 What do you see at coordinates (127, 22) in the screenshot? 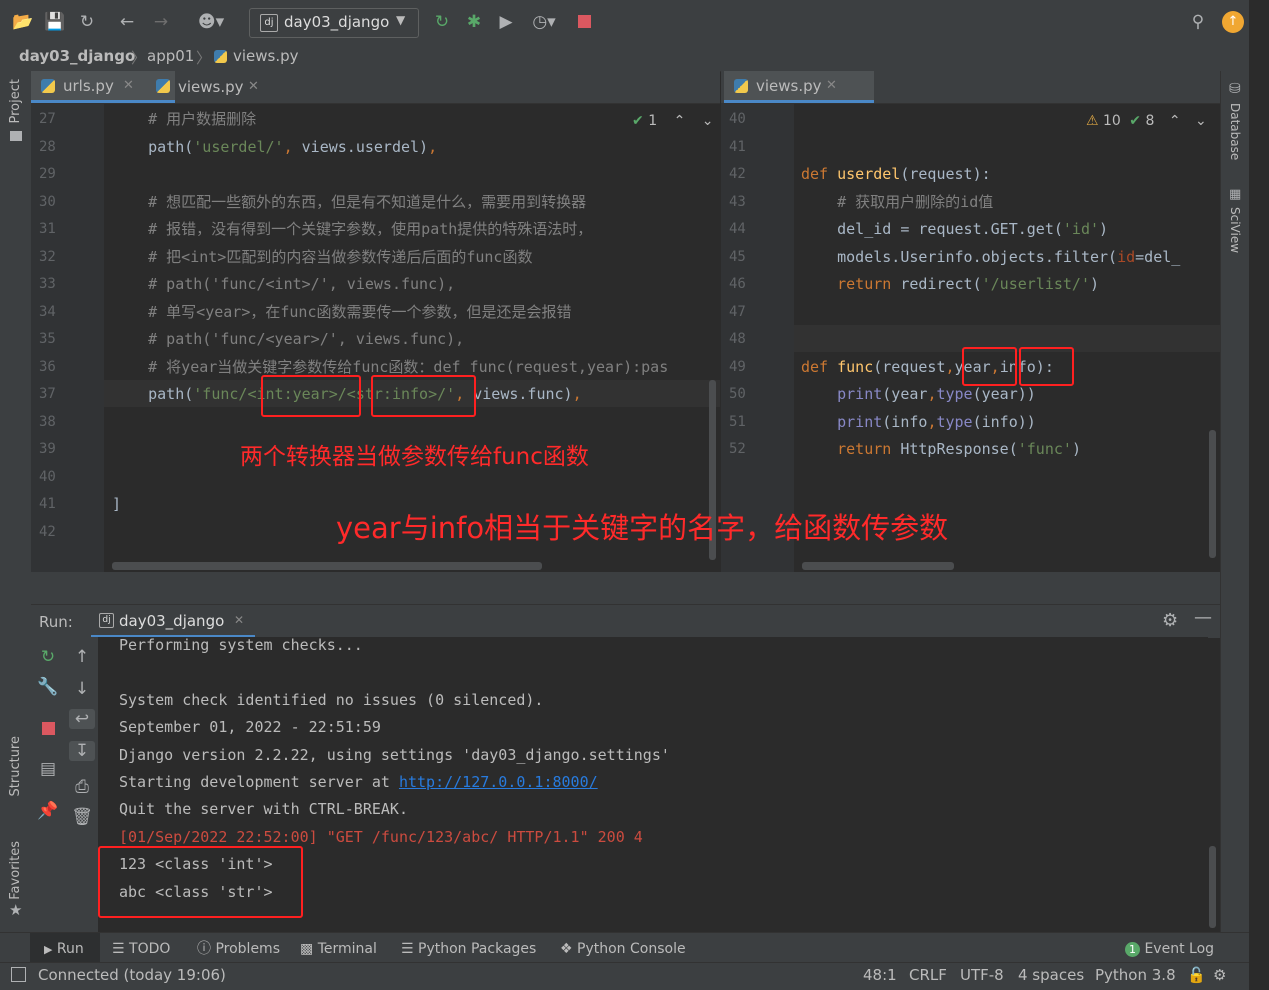
I see `back-icon: ←` at bounding box center [127, 22].